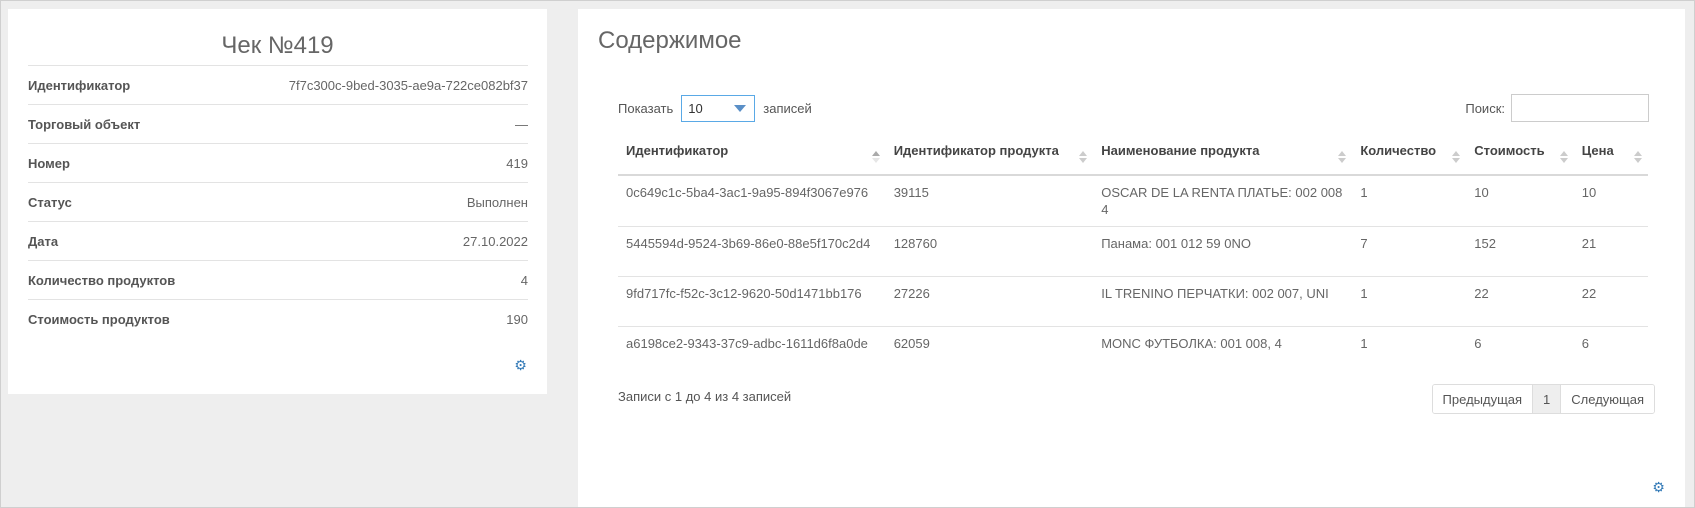 The width and height of the screenshot is (1695, 508). Describe the element at coordinates (1509, 150) in the screenshot. I see `column-header-label: Стоимость` at that location.